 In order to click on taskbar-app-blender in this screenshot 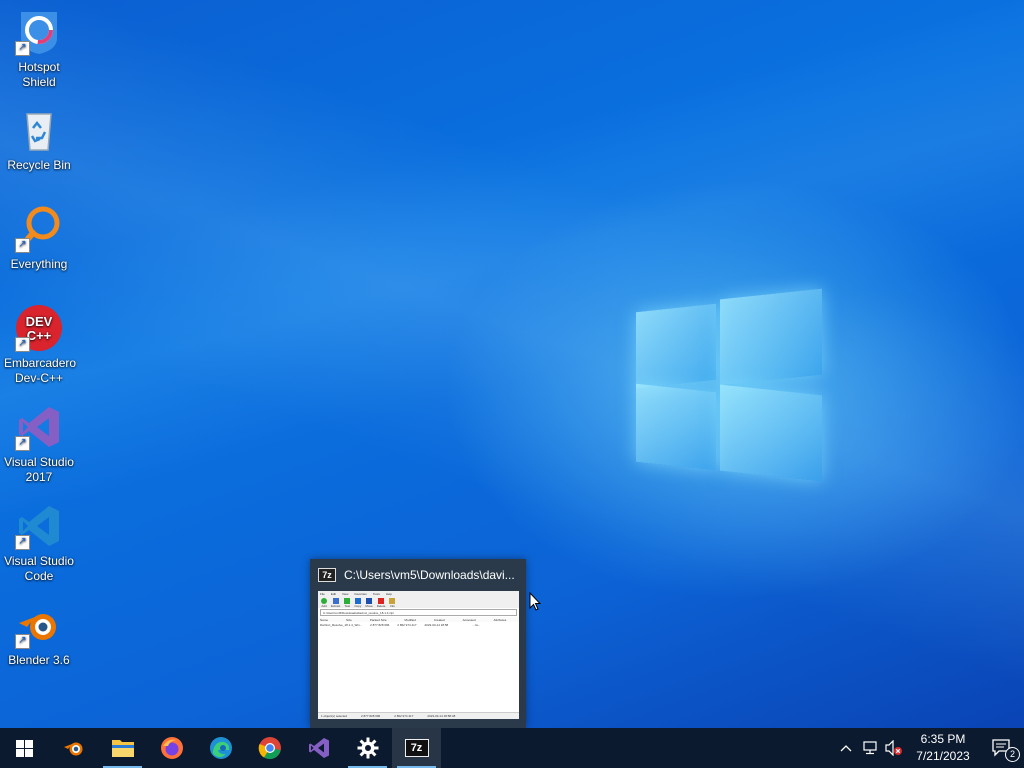, I will do `click(73, 748)`.